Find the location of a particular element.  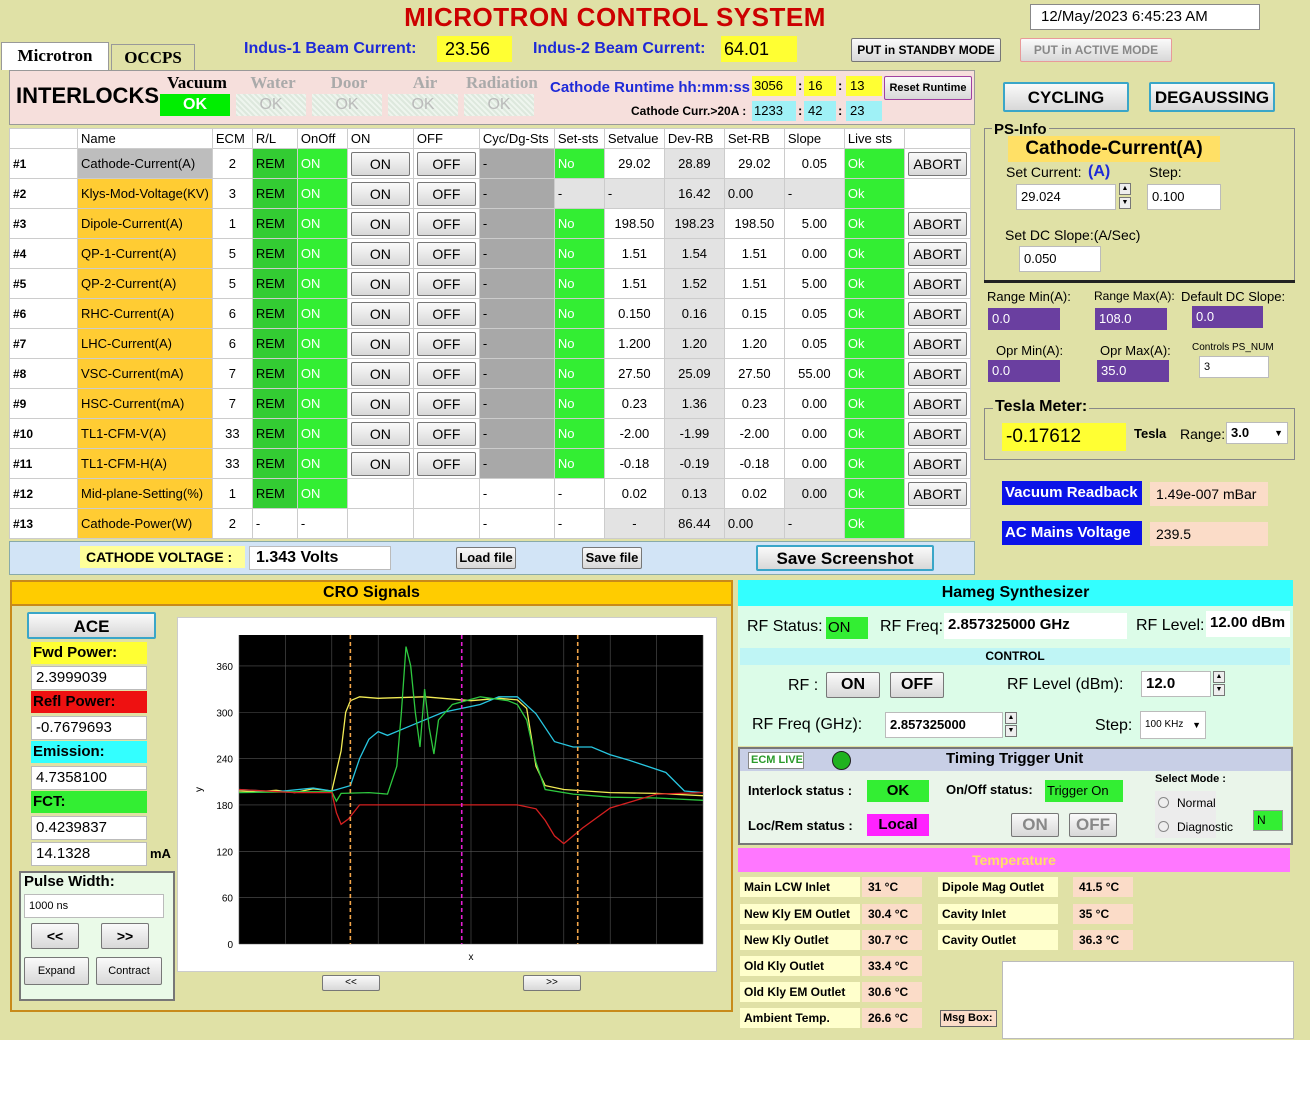

trigger-on-button: ON is located at coordinates (1035, 825).